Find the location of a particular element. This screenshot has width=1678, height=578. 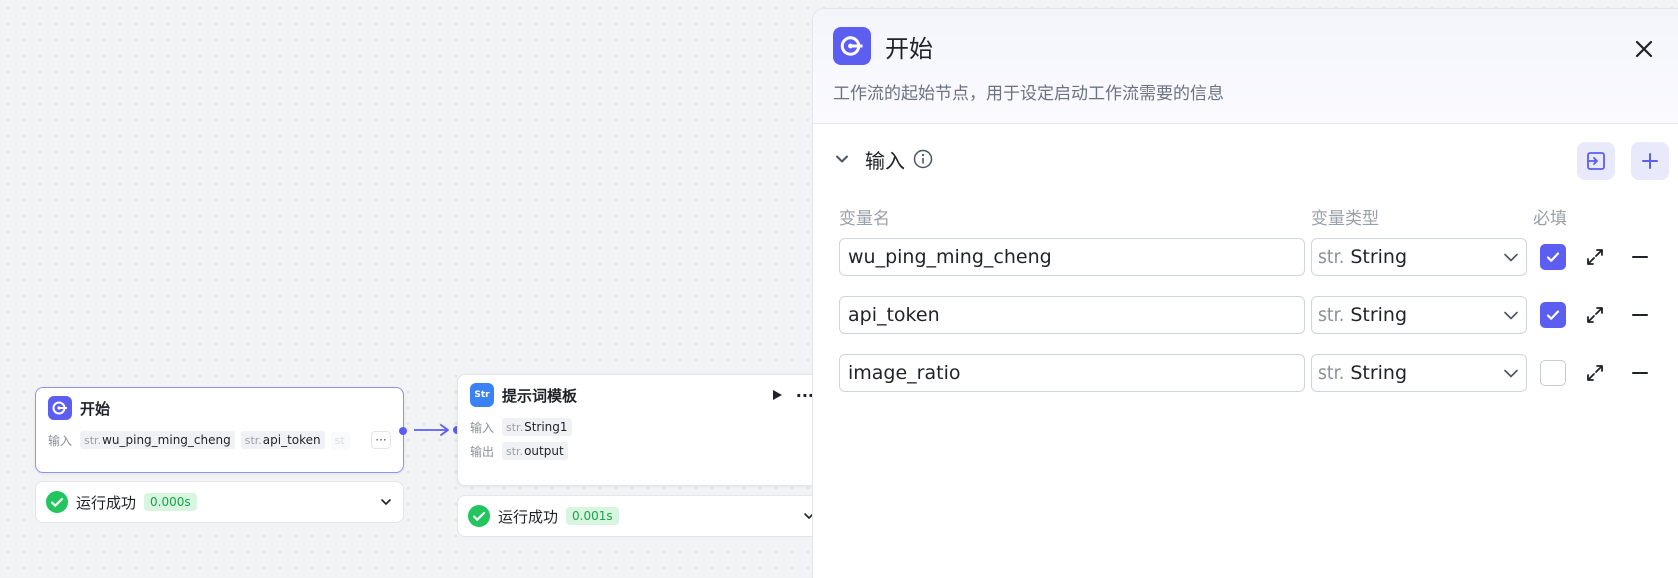

more-inputs-button: ··· is located at coordinates (381, 440).